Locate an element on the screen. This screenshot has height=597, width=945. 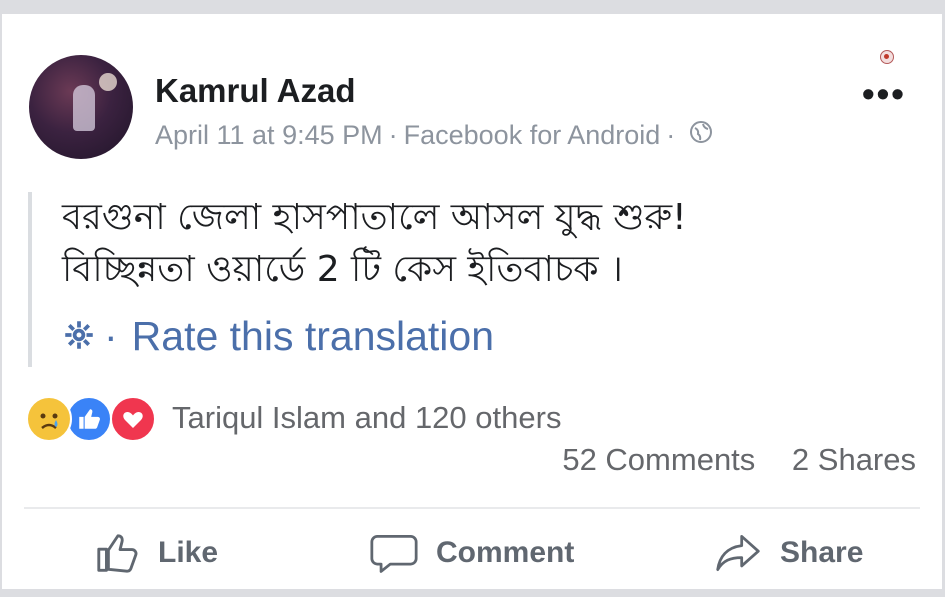
avatar-figure is located at coordinates (84, 108).